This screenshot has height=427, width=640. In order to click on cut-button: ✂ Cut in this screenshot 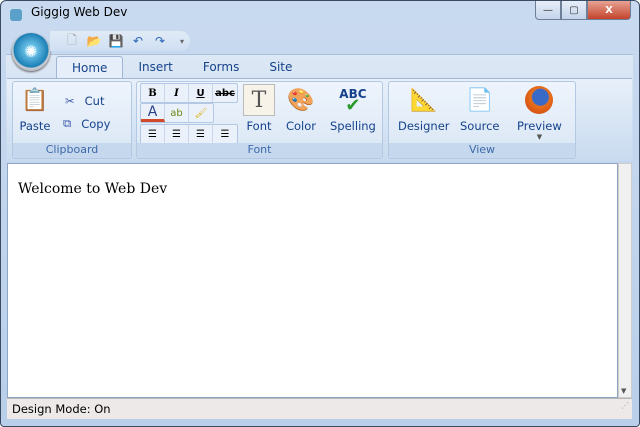, I will do `click(84, 101)`.